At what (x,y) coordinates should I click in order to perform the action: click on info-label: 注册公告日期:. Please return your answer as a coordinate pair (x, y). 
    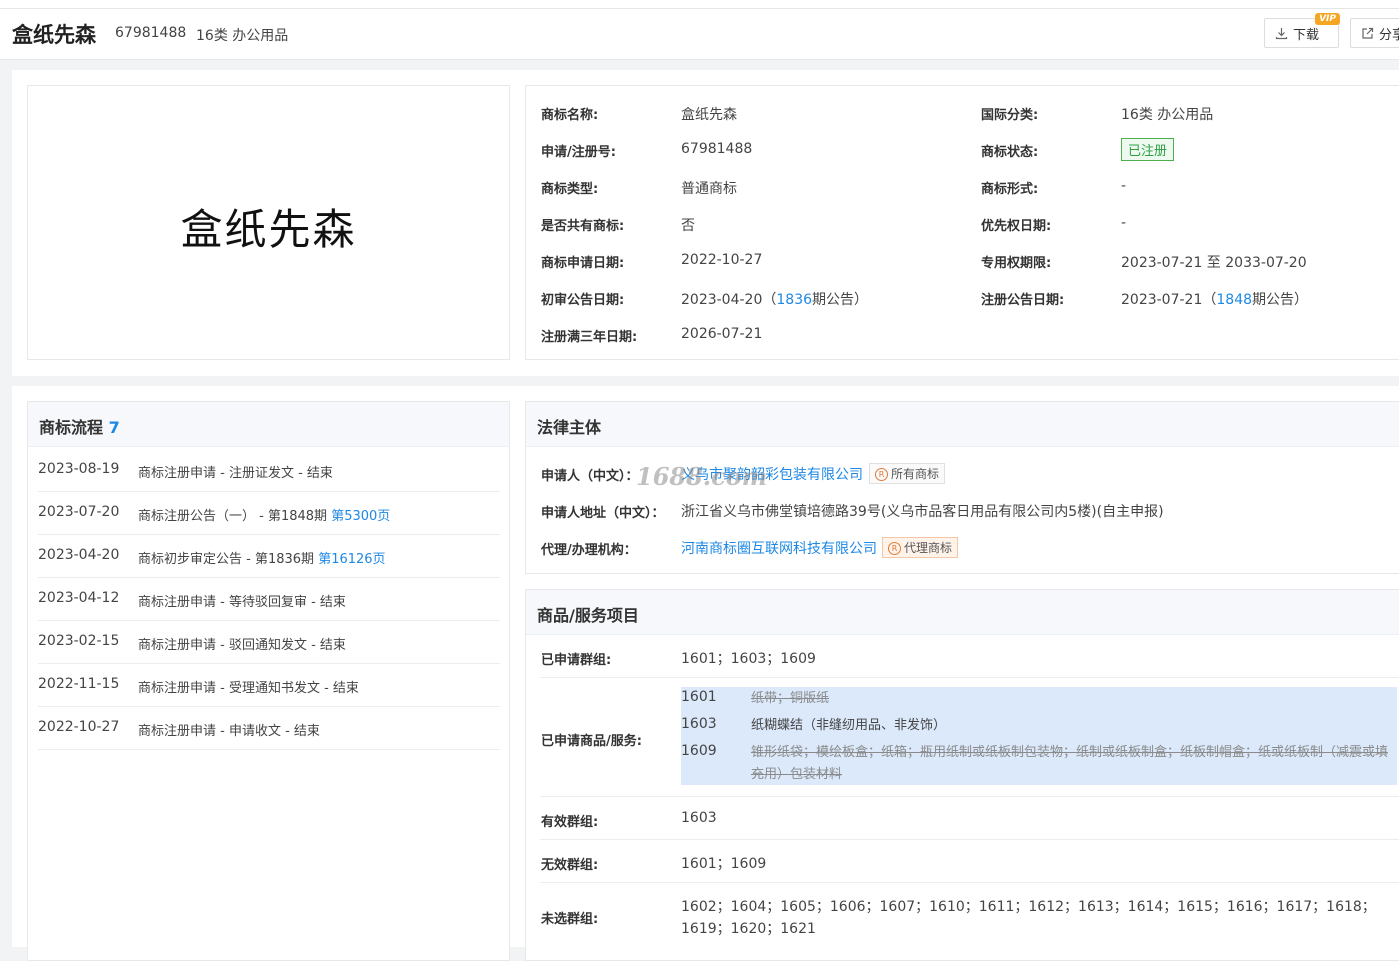
    Looking at the image, I should click on (1023, 300).